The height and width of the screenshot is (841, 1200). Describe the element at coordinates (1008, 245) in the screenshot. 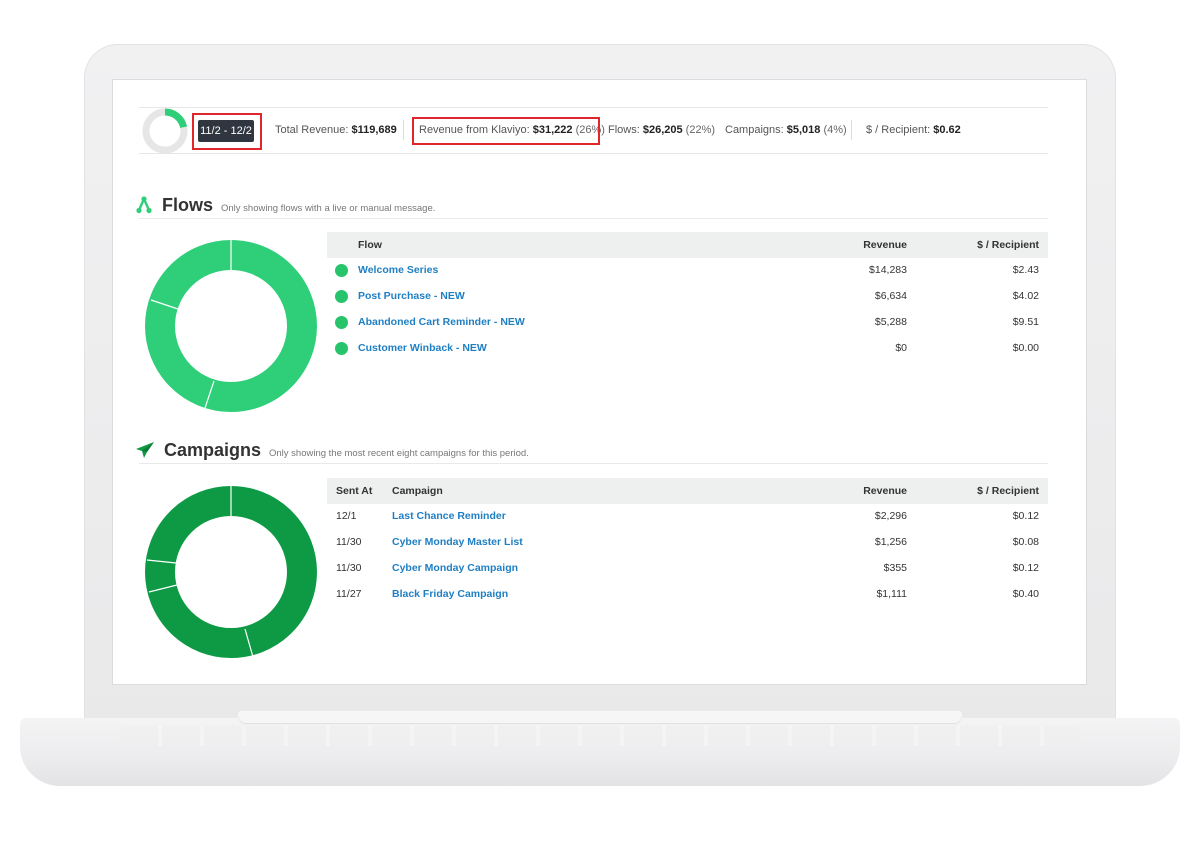

I see `flows-col-per-recipient: $ / Recipient` at that location.